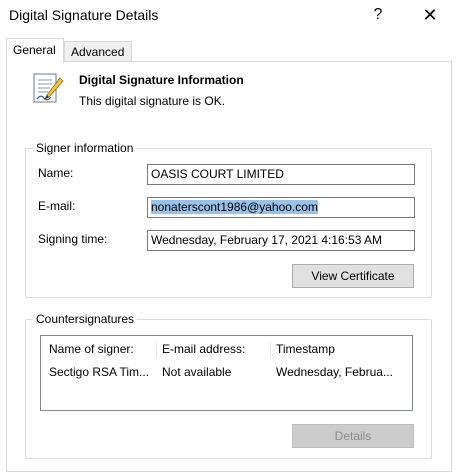  I want to click on tab-general: General, so click(35, 50).